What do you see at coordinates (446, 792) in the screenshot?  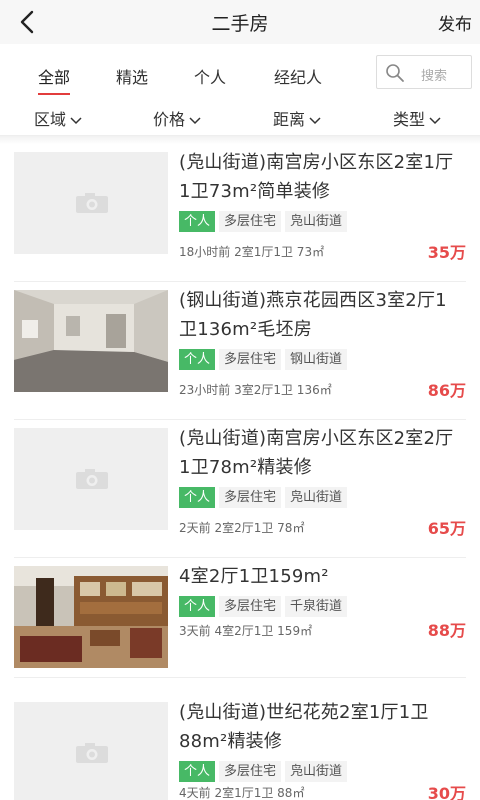 I see `listing-price: 30万` at bounding box center [446, 792].